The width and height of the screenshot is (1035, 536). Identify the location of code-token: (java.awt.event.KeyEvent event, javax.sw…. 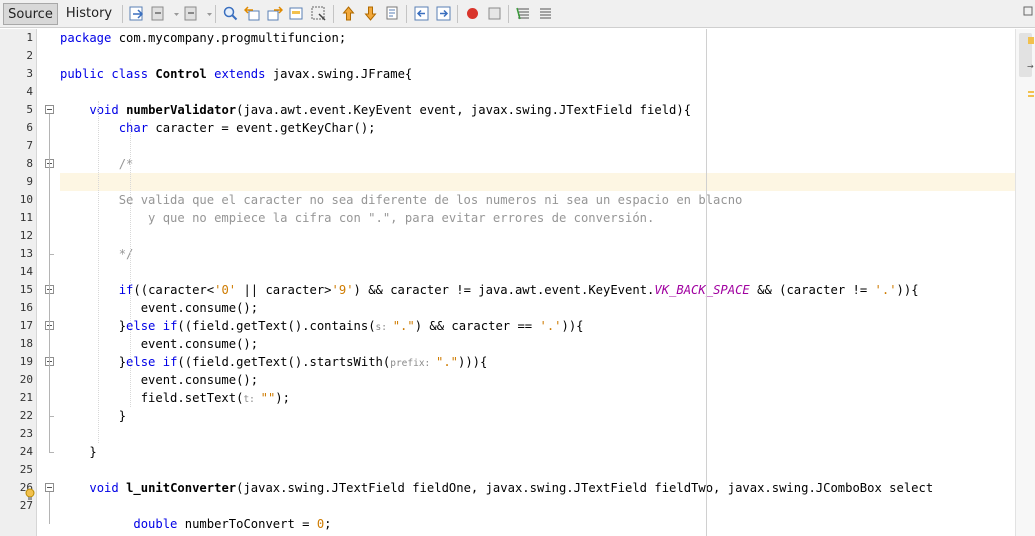
(464, 110).